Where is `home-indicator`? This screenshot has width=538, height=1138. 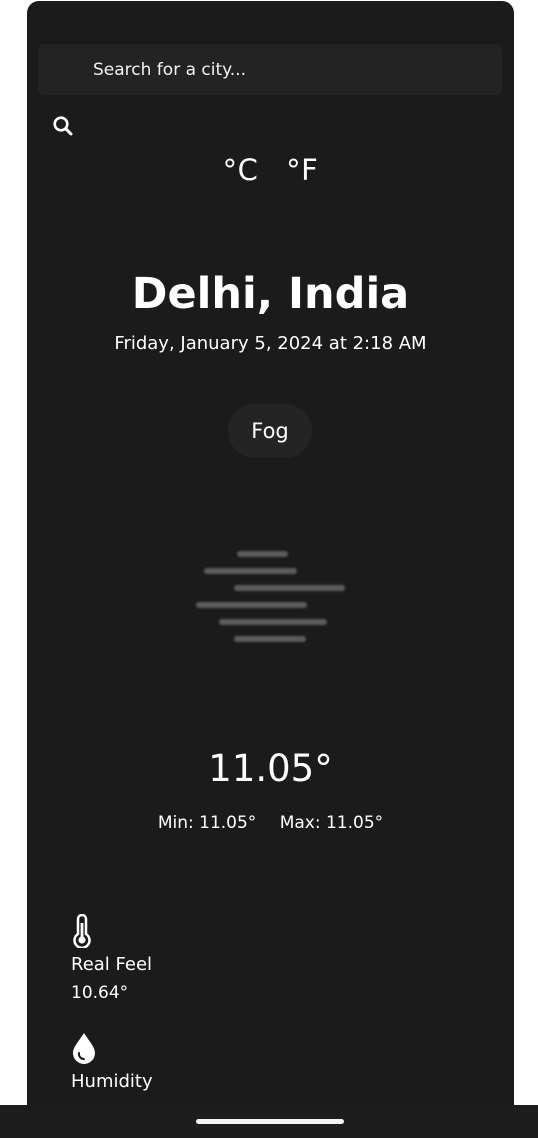
home-indicator is located at coordinates (270, 1121).